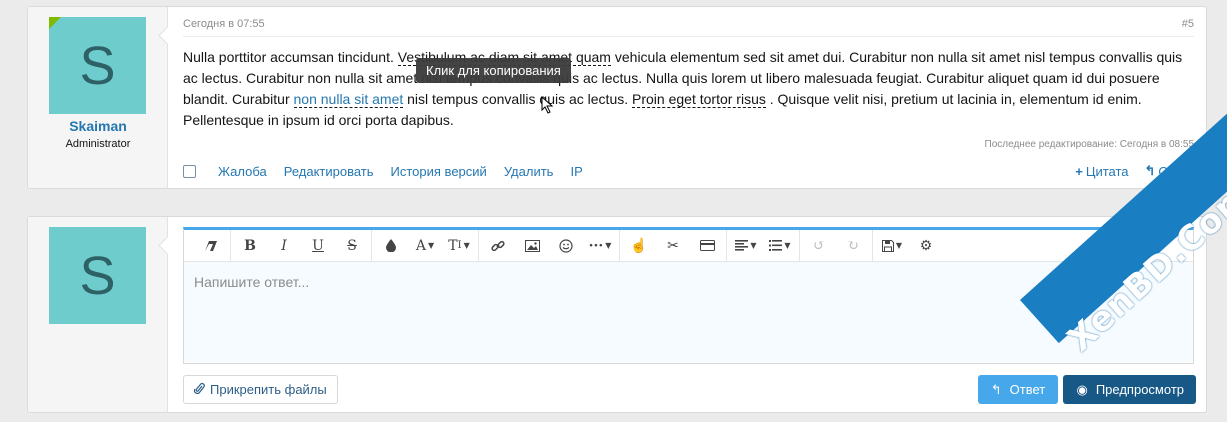 This screenshot has height=422, width=1227. I want to click on submit-label: Ответ, so click(1027, 389).